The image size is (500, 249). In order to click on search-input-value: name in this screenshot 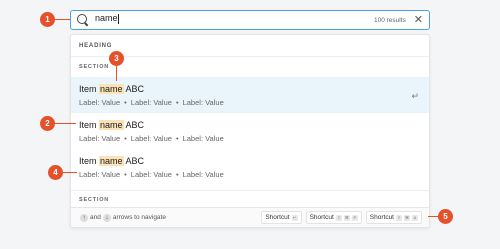, I will do `click(106, 18)`.